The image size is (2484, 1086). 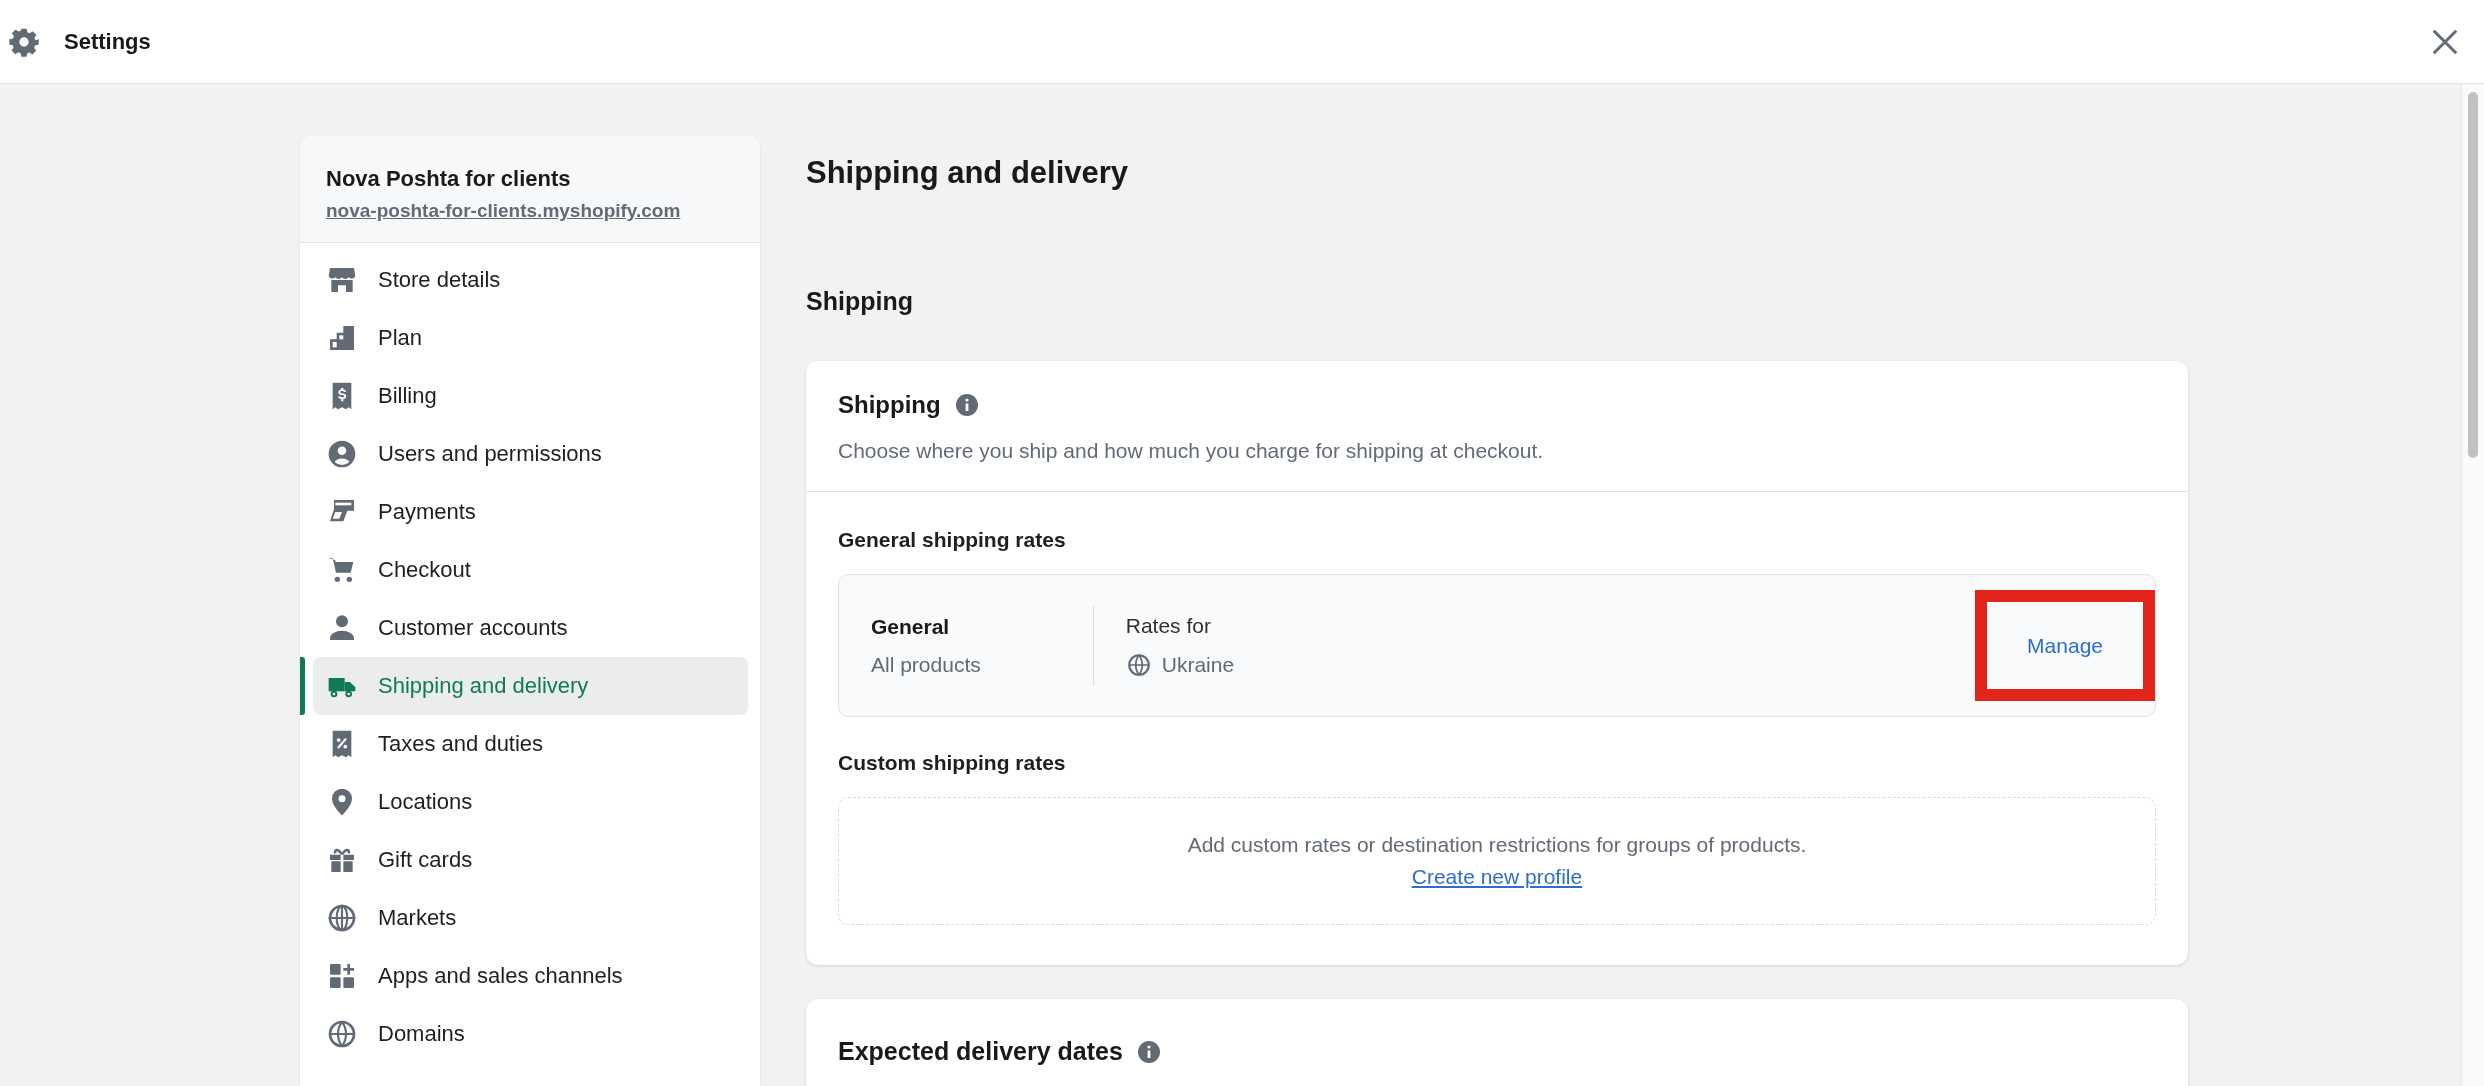 I want to click on sidebar-item: Apps and sales channels, so click(x=530, y=976).